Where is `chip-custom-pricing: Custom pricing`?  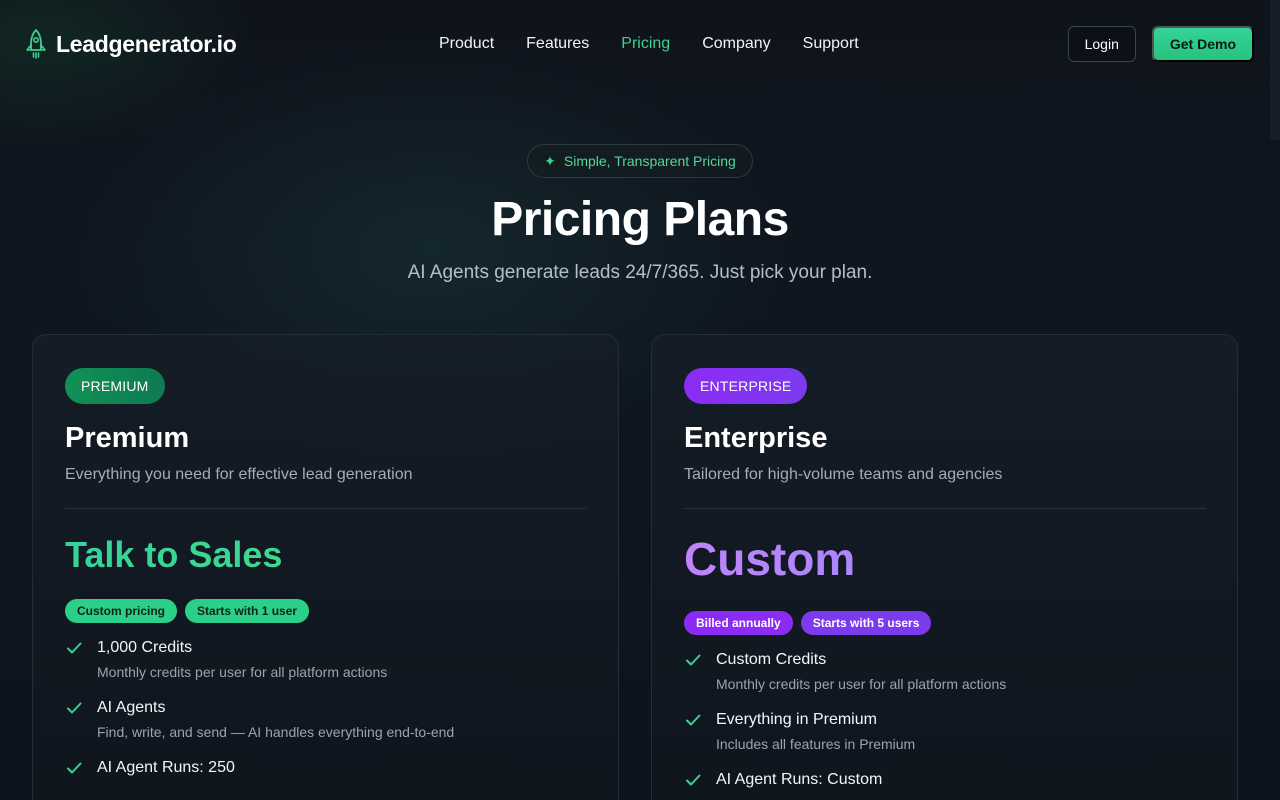
chip-custom-pricing: Custom pricing is located at coordinates (121, 611).